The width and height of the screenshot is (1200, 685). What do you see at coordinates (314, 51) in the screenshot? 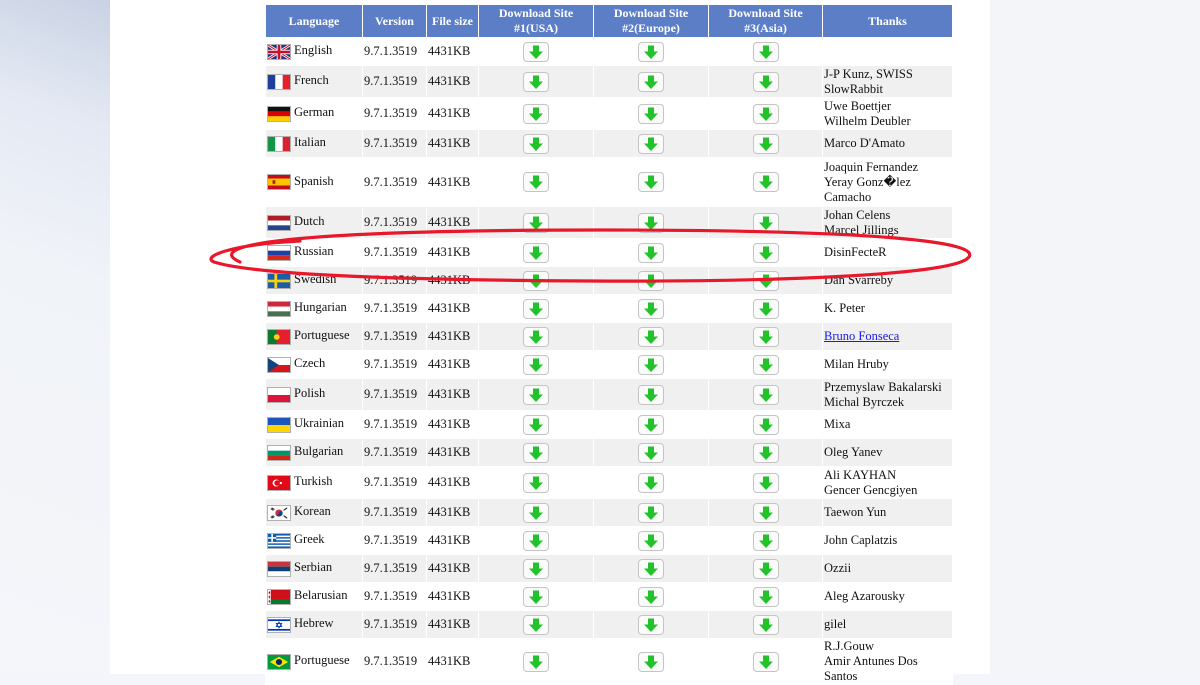
I see `language-cell: English` at bounding box center [314, 51].